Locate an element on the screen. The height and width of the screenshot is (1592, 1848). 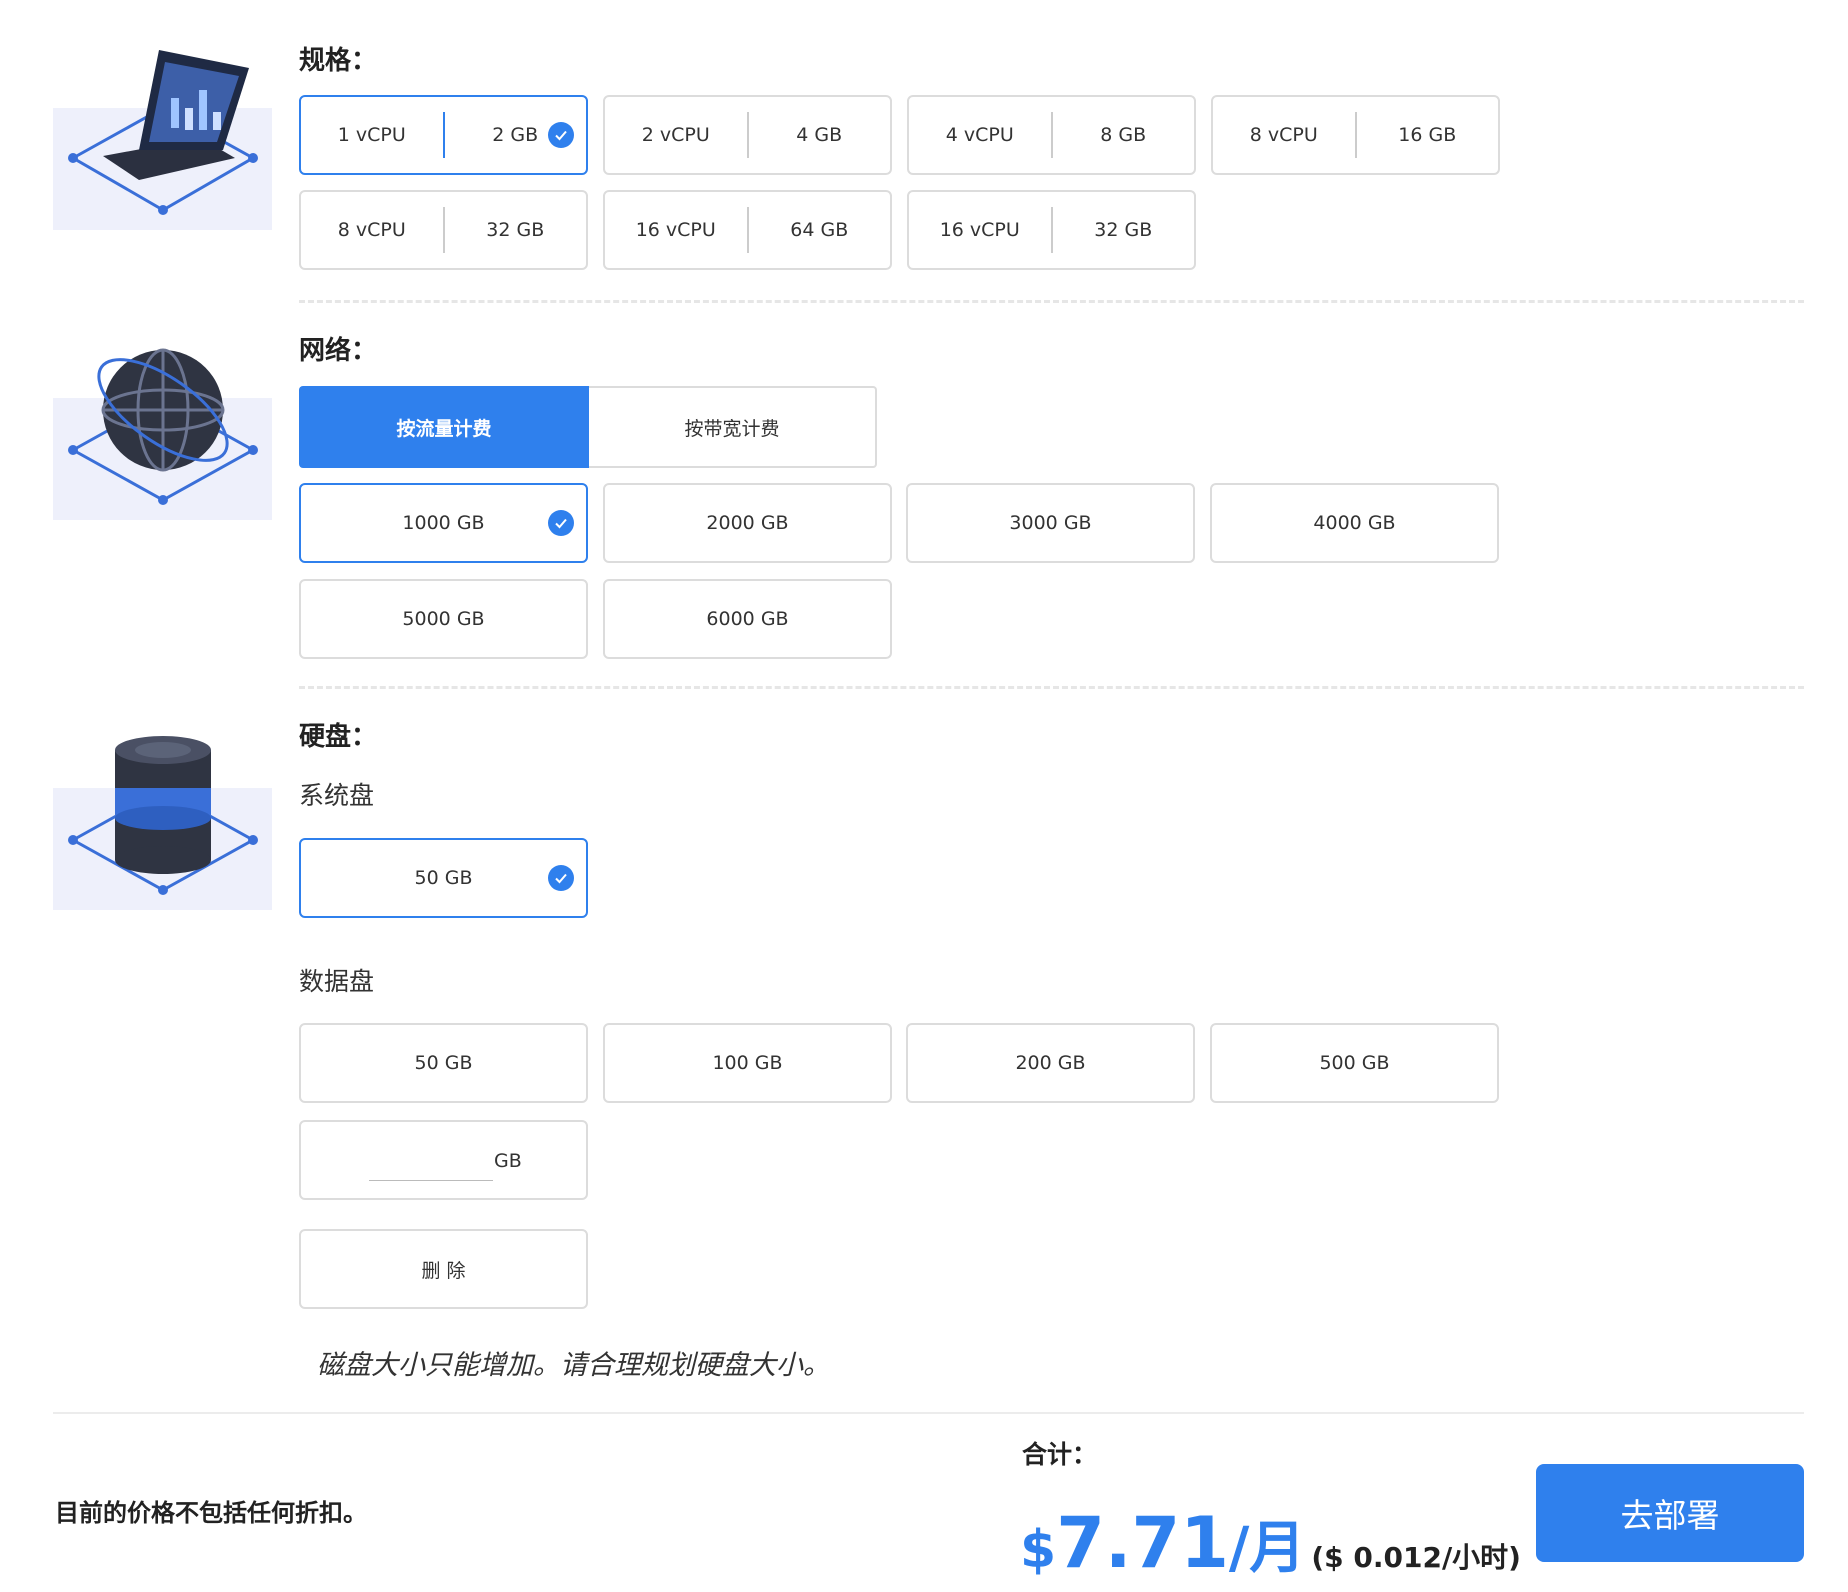
disk-illustration is located at coordinates (162, 820).